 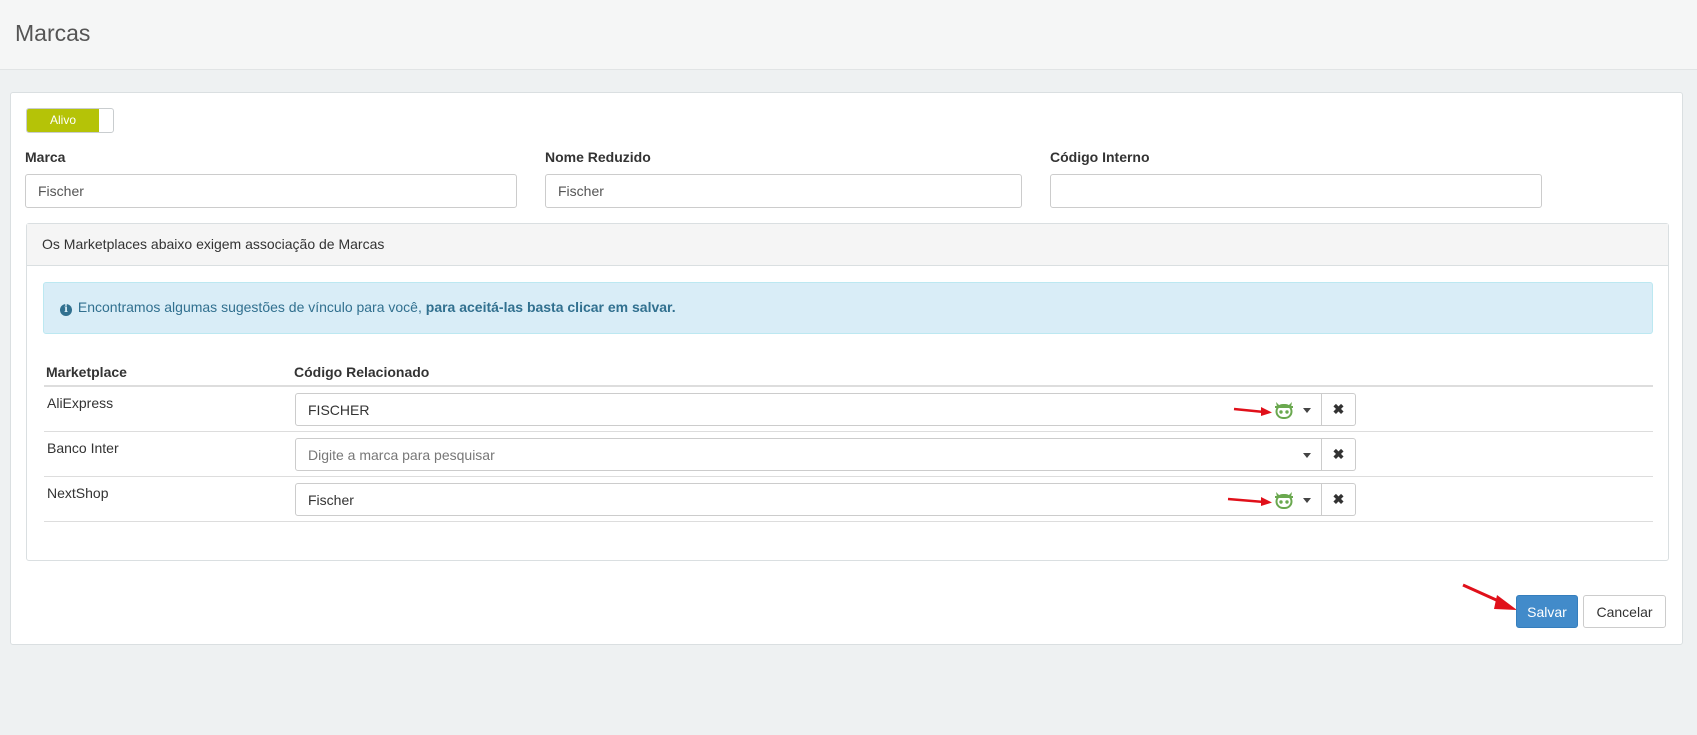 I want to click on alert-bold-text: para aceitá-las basta clicar em salvar., so click(x=550, y=307).